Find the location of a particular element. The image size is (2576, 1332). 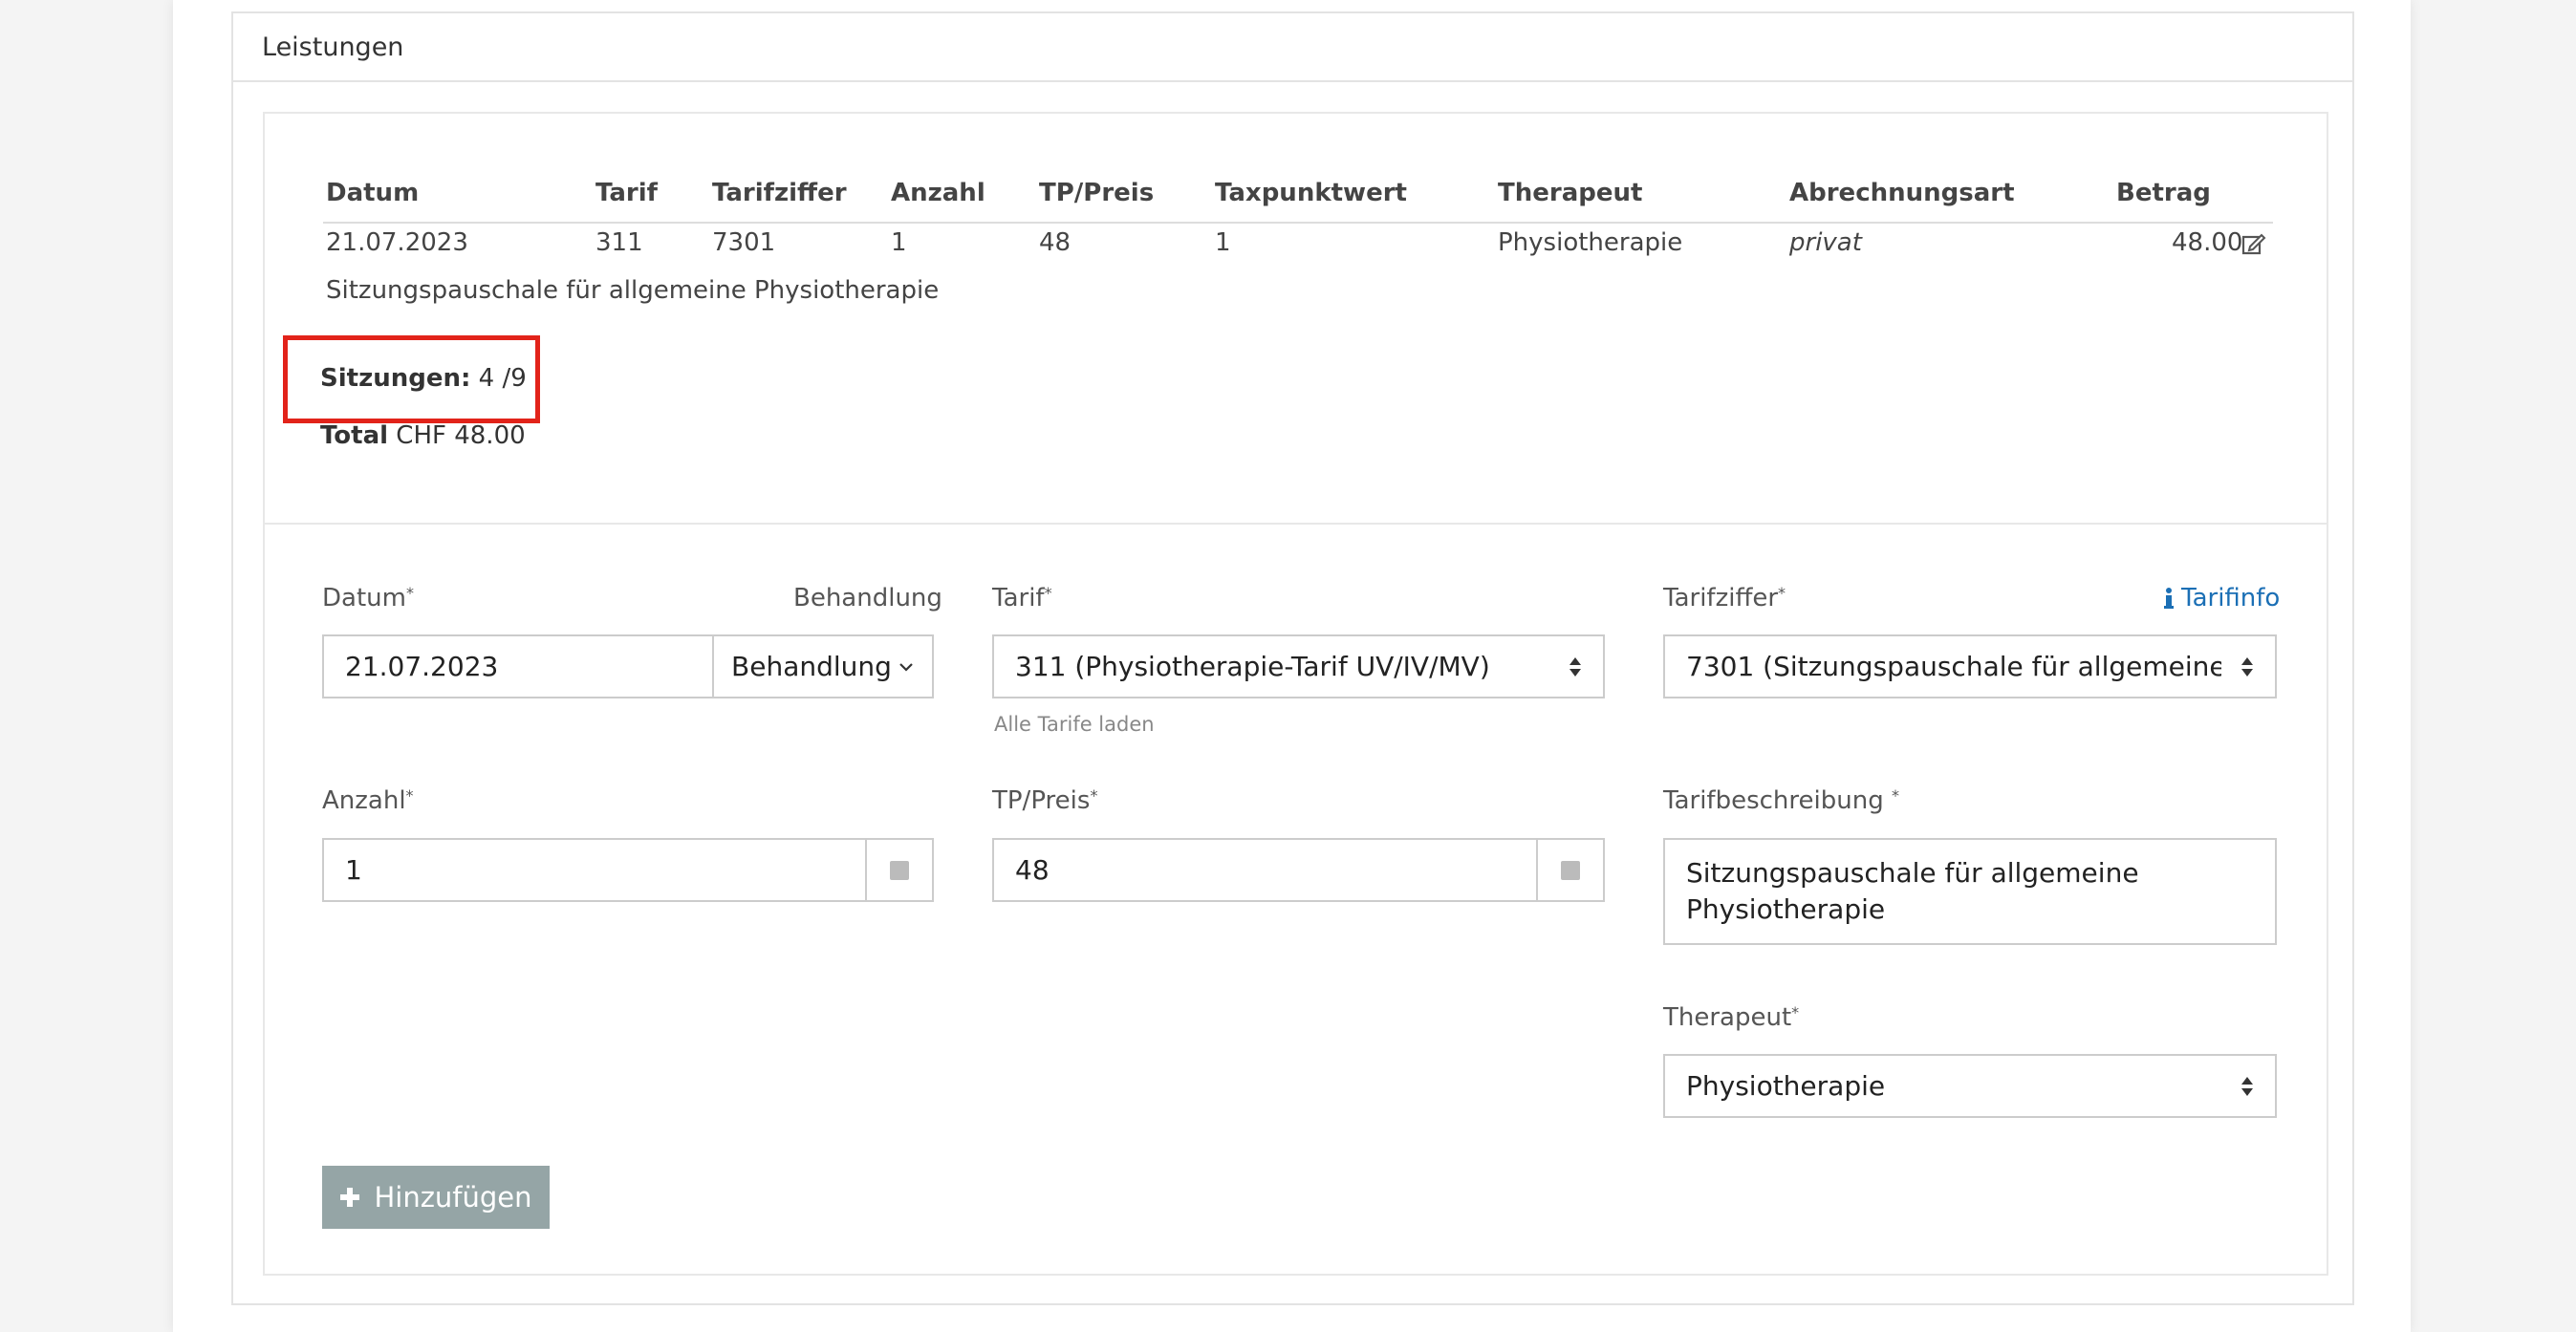

tarif-select: 311 (Physiotherapie-Tarif UV/IV/MV) is located at coordinates (1299, 666).